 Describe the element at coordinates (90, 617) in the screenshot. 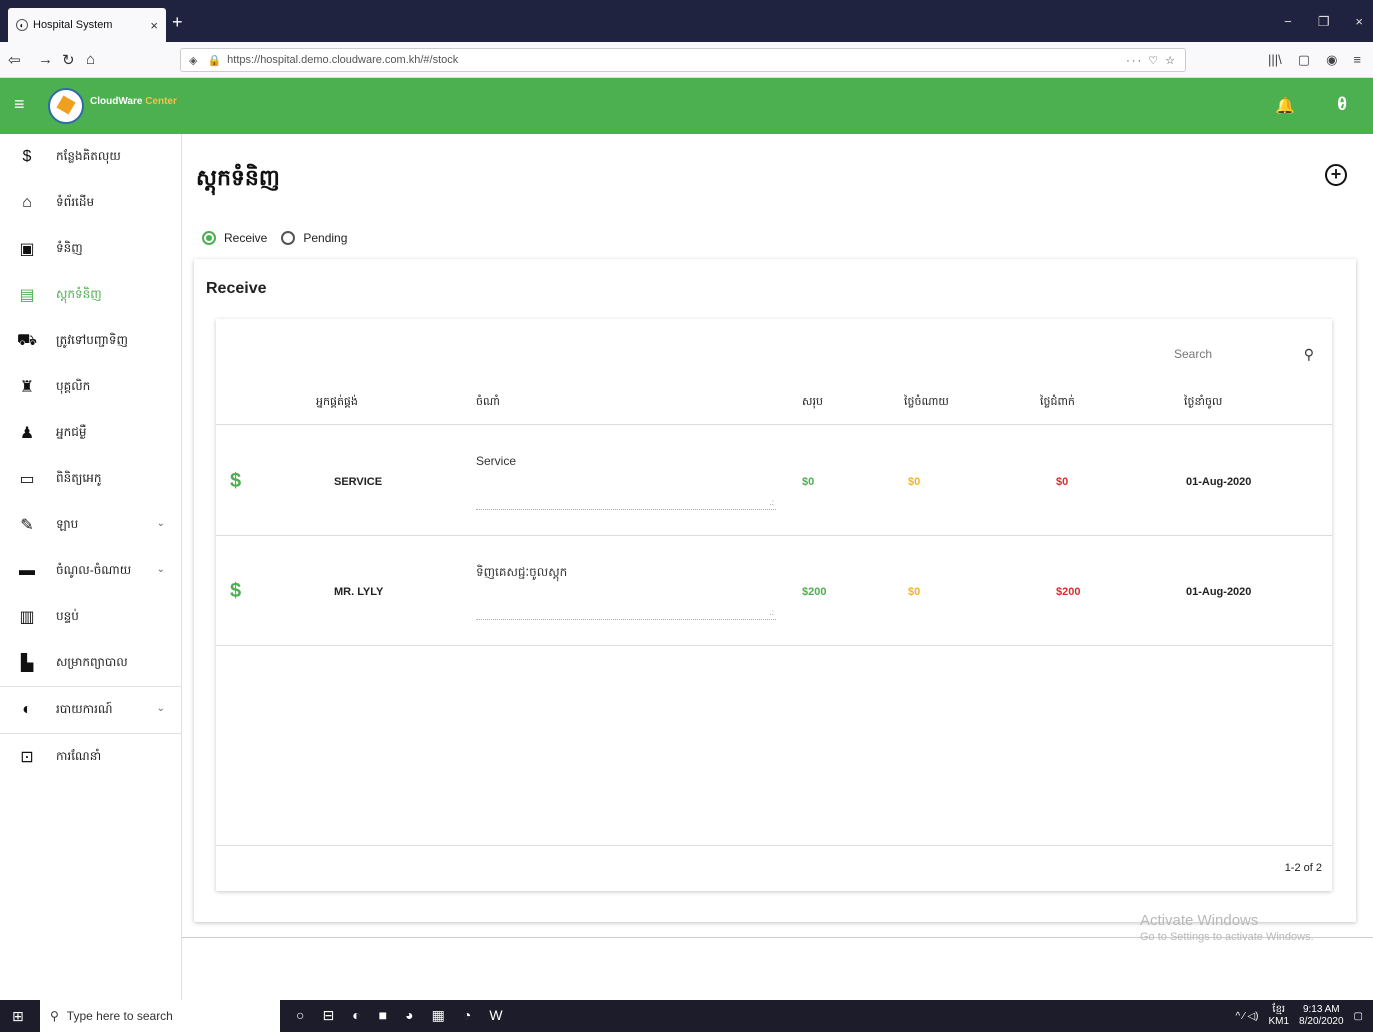

I see `sidebar-item-rooms: ▥ បន្ទប់` at that location.